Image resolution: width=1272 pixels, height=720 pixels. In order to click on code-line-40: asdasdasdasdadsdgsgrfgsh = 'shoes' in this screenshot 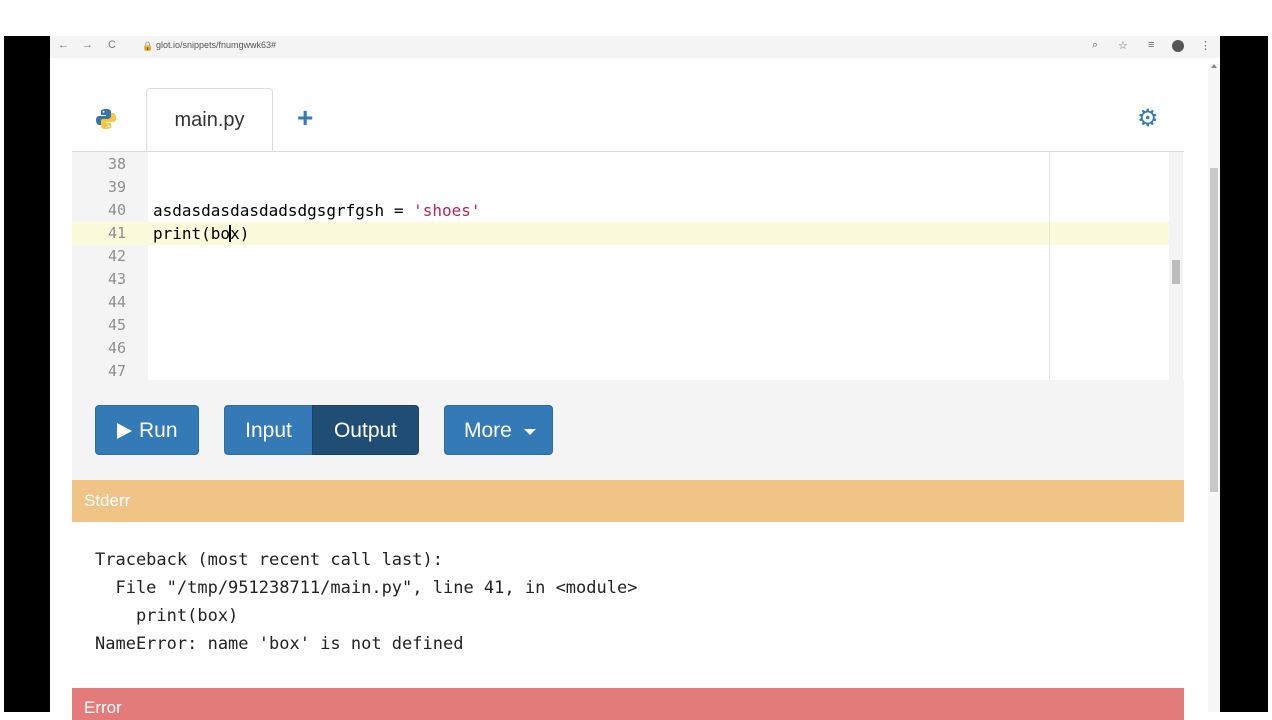, I will do `click(317, 210)`.